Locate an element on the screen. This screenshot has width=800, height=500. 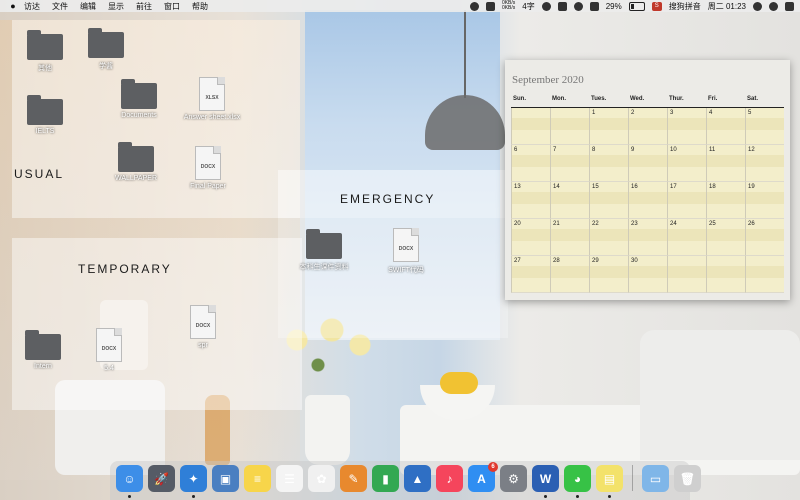
app-store-icon: A6 is located at coordinates (483, 477).